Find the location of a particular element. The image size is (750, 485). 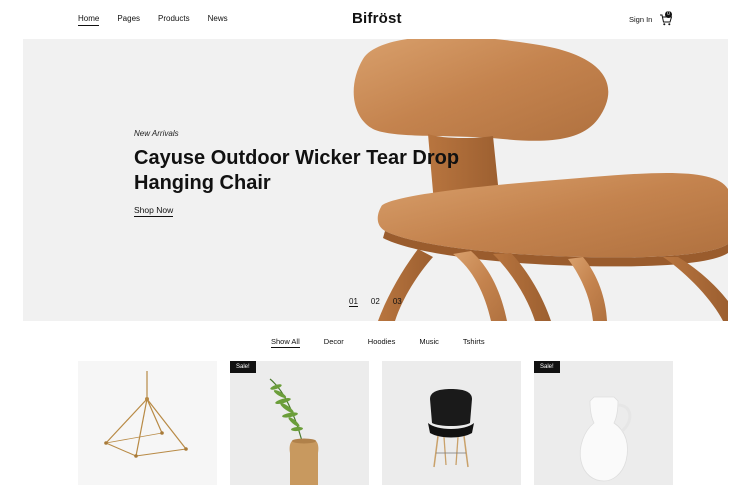

filter-hoodies: Hoodies is located at coordinates (382, 342).